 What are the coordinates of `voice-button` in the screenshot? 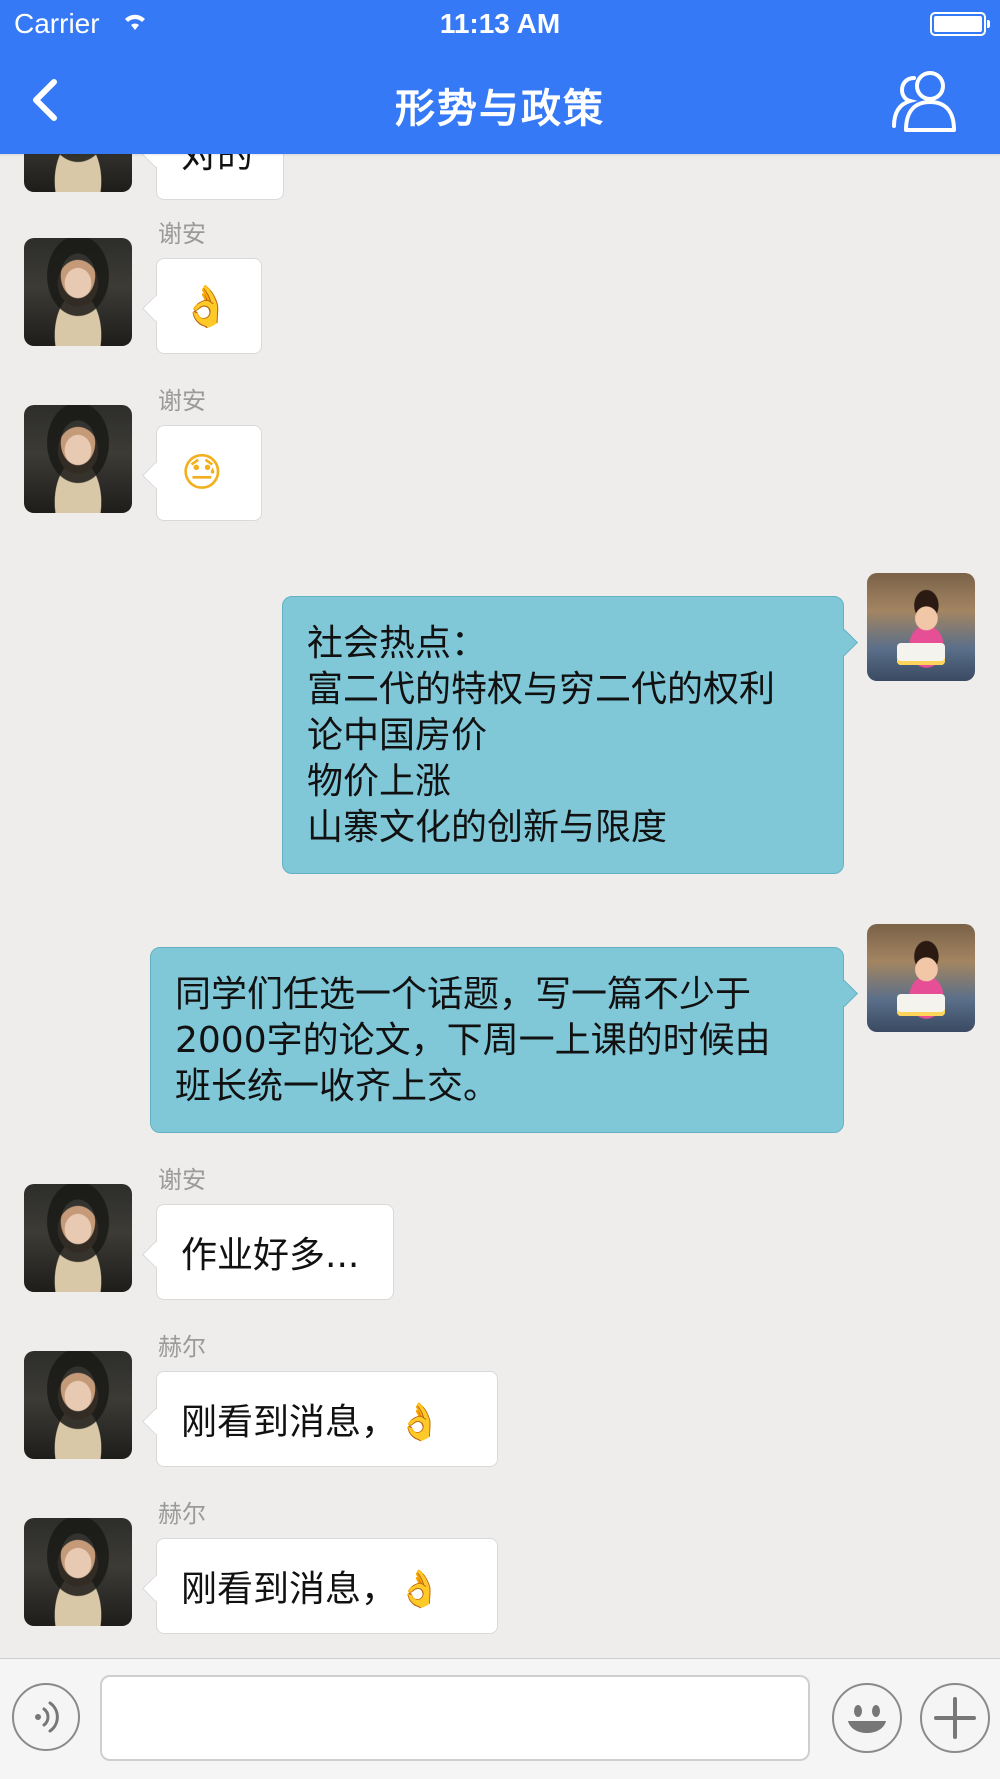 It's located at (46, 1717).